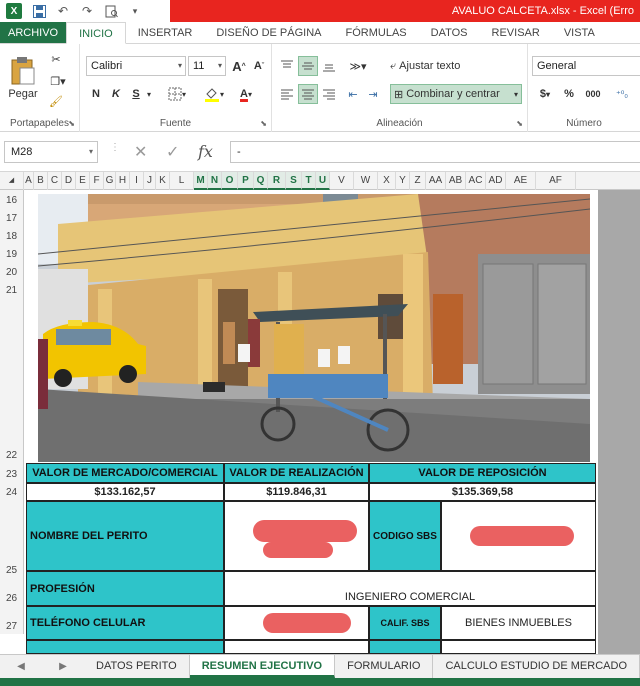 This screenshot has height=686, width=640. Describe the element at coordinates (308, 94) in the screenshot. I see `align-center-icon` at that location.